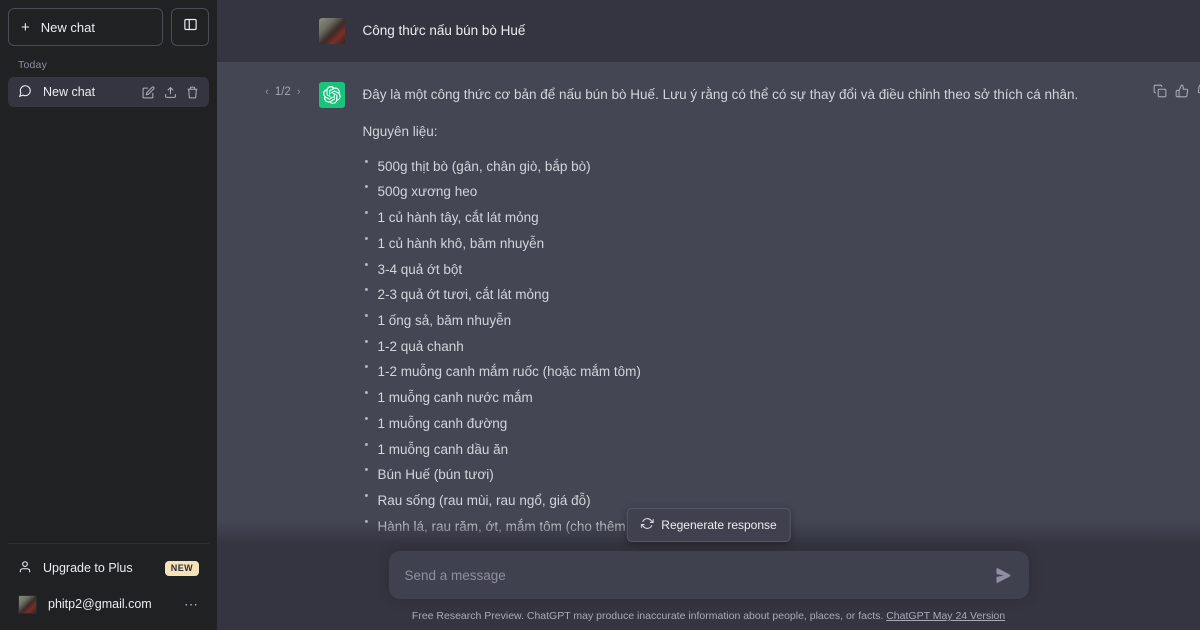  What do you see at coordinates (148, 92) in the screenshot?
I see `edit-icon` at bounding box center [148, 92].